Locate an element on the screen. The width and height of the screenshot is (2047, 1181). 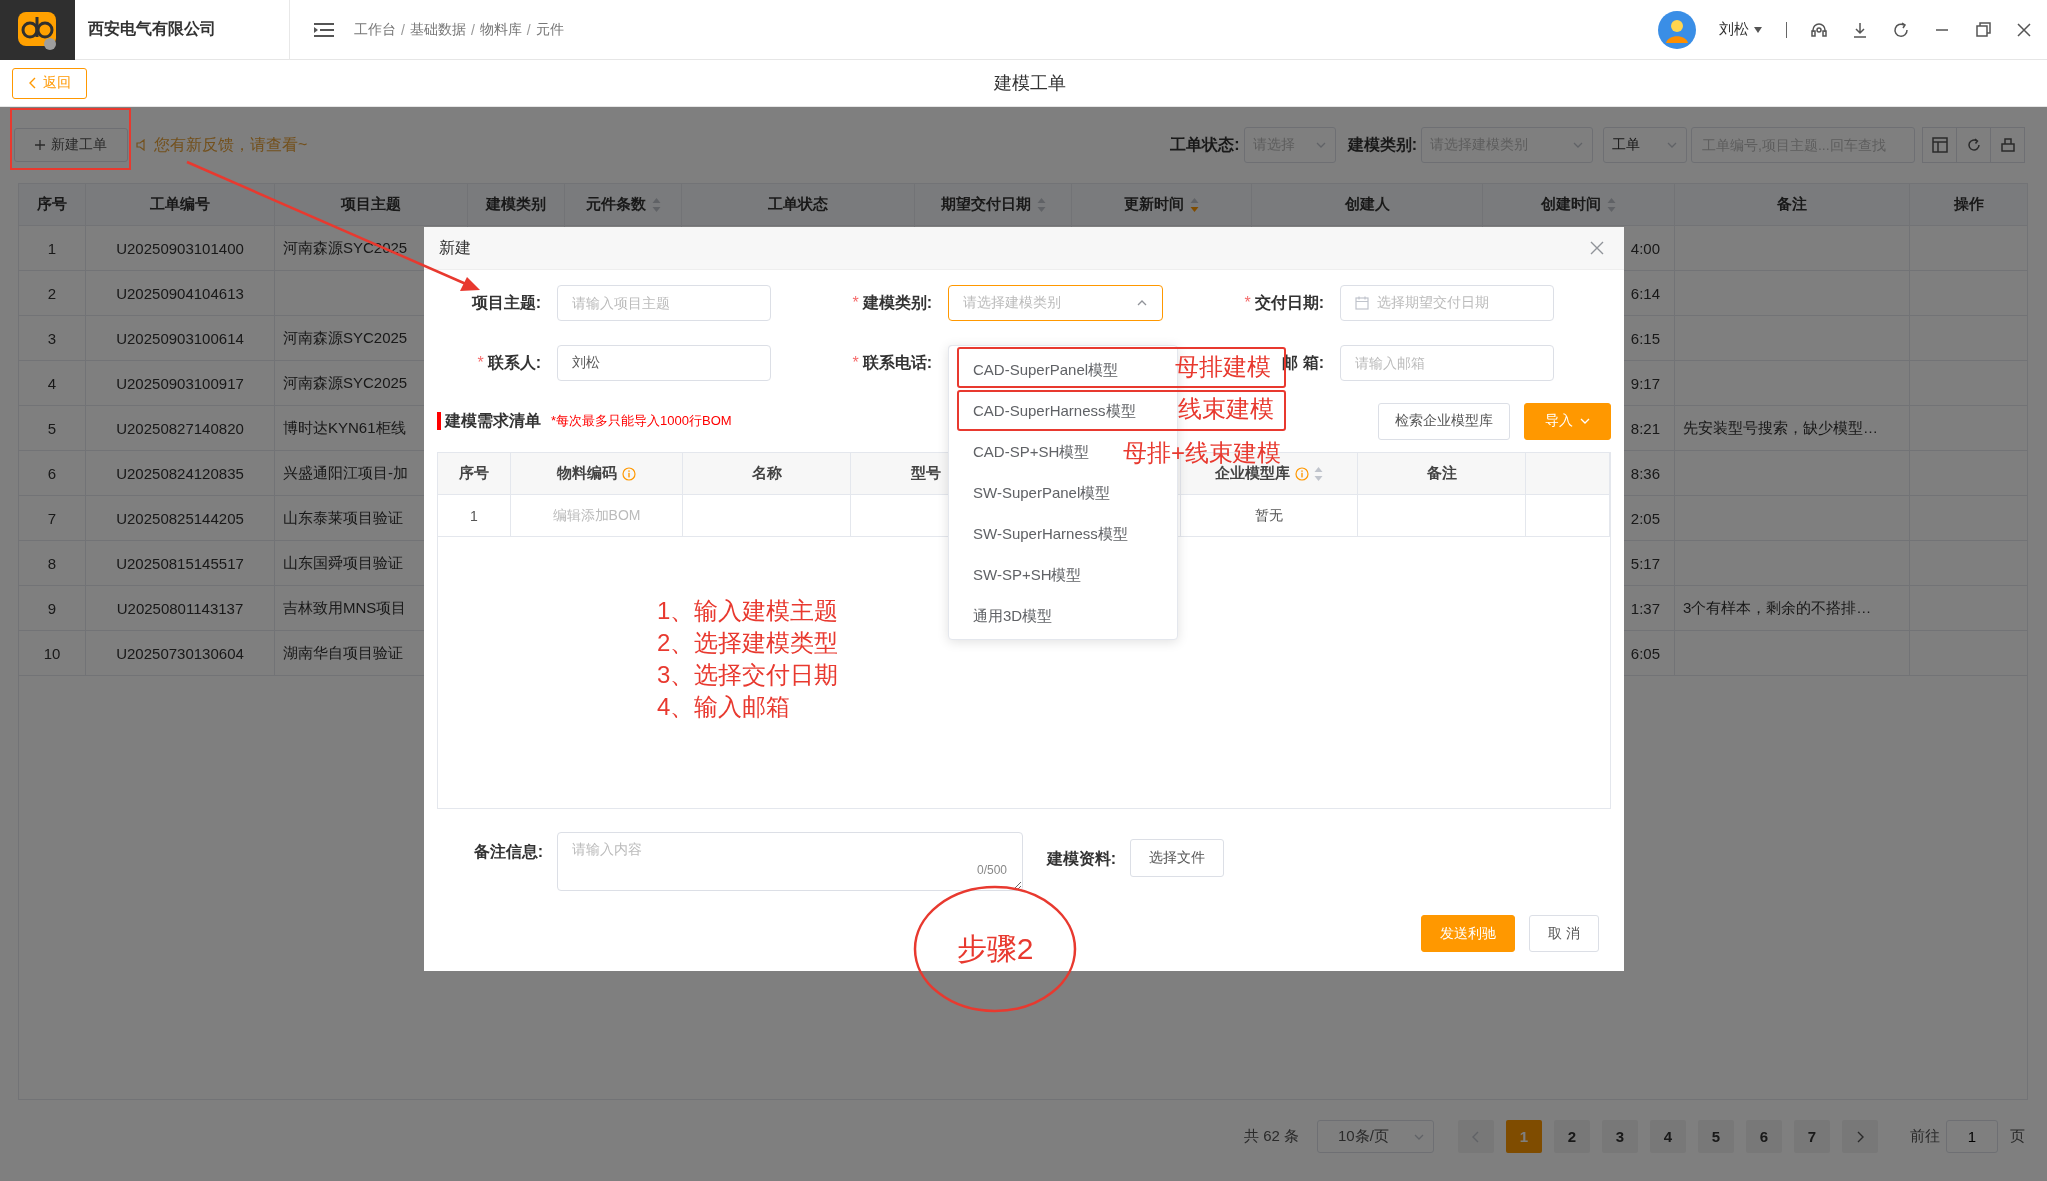
dropdown-option: 通用3D模型 is located at coordinates (1013, 615).